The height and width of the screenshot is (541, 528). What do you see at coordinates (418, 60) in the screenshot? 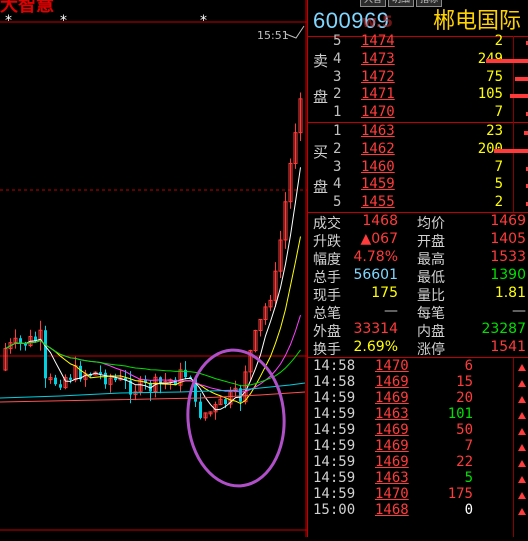
I see `sell-row: 41473249` at bounding box center [418, 60].